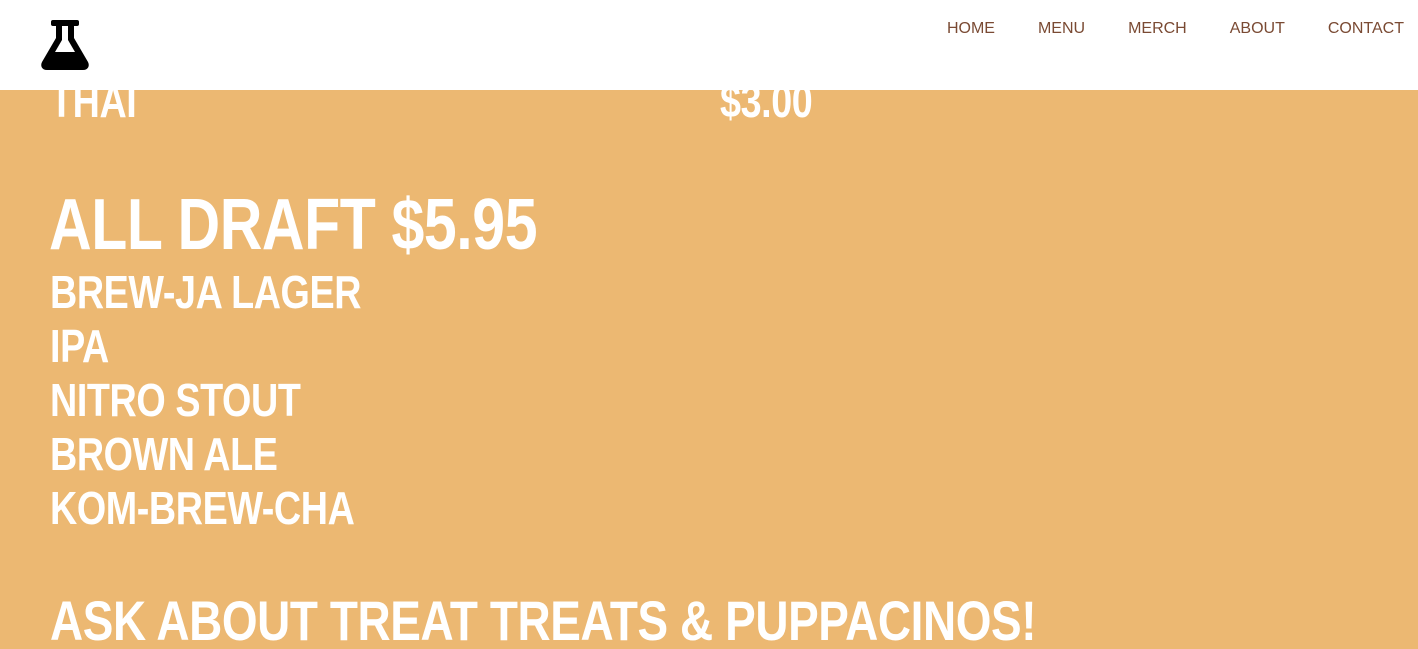 The height and width of the screenshot is (649, 1418). Describe the element at coordinates (1061, 29) in the screenshot. I see `nav-menu-link: MENU` at that location.